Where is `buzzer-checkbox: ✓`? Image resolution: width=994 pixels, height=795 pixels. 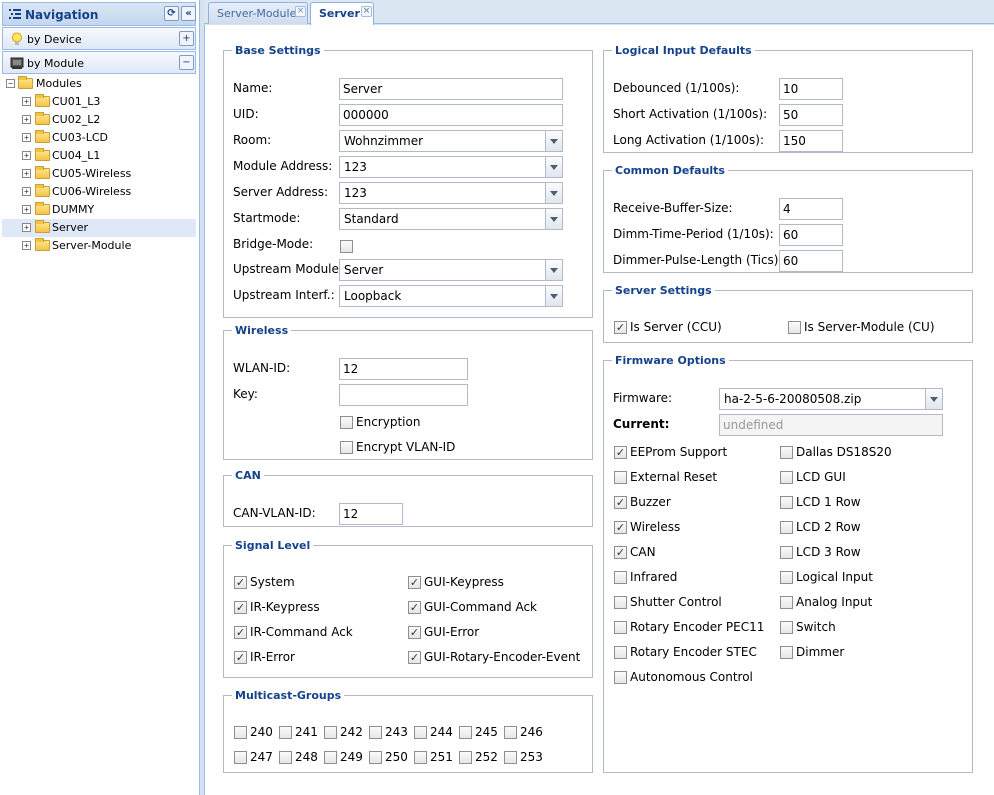 buzzer-checkbox: ✓ is located at coordinates (620, 502).